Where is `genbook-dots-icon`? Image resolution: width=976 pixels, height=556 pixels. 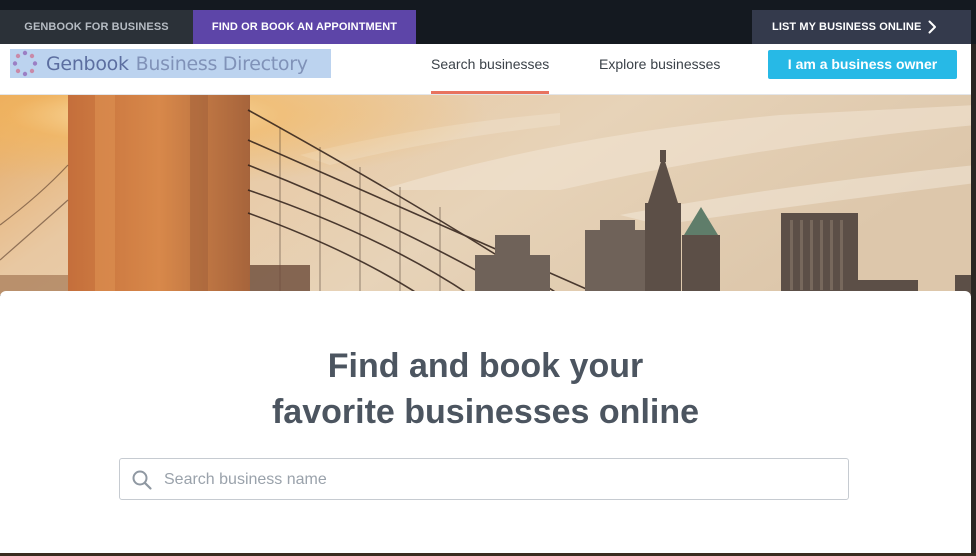
genbook-dots-icon is located at coordinates (25, 63).